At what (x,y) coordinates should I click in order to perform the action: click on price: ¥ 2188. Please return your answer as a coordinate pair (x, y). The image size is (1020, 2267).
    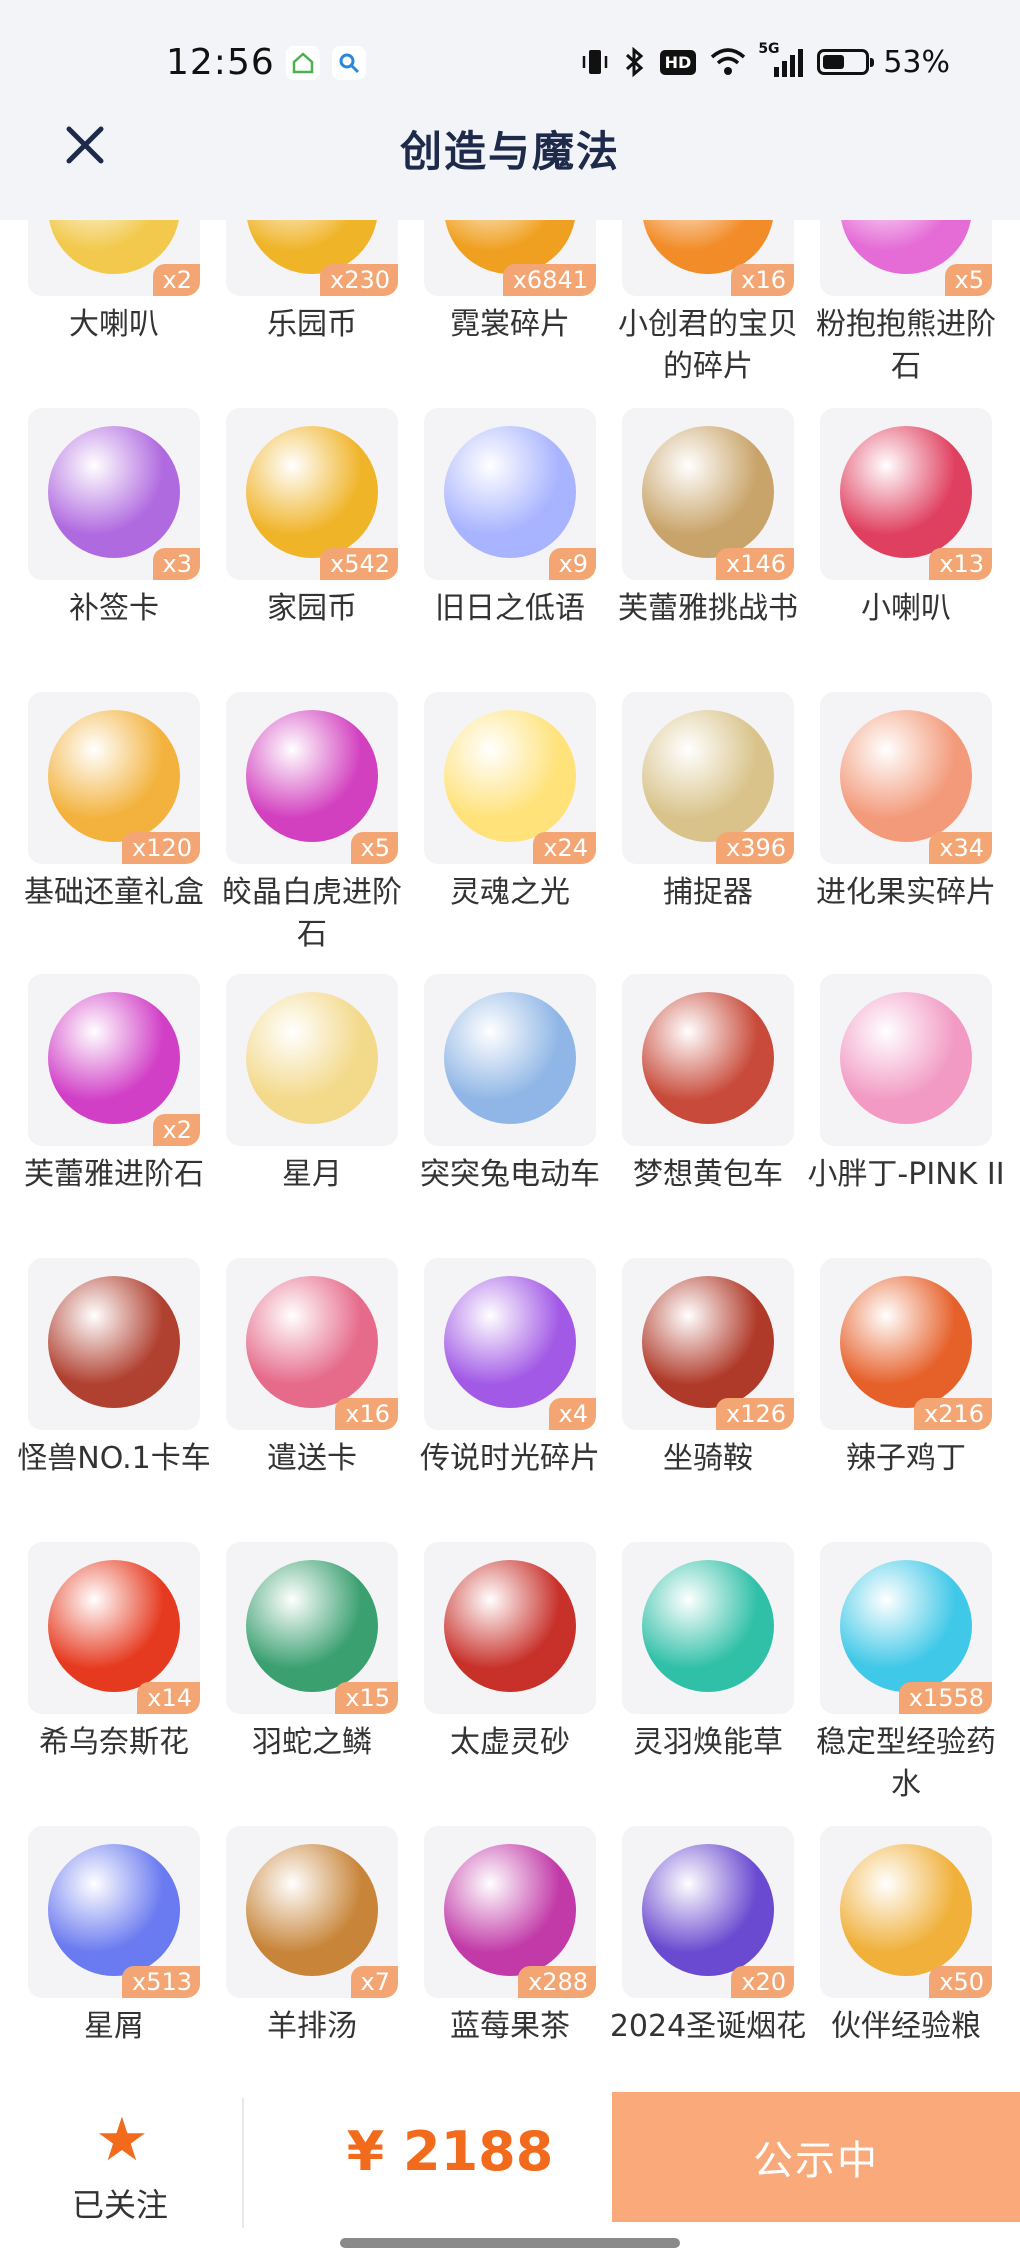
    Looking at the image, I should click on (450, 2151).